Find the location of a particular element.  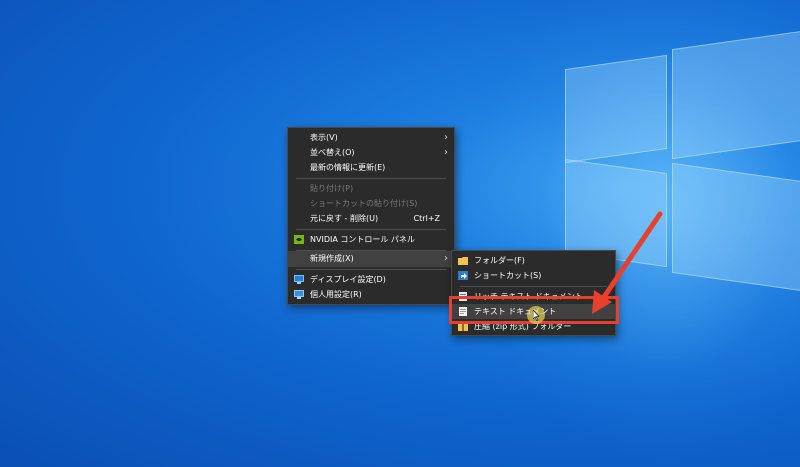

annotation-arrow is located at coordinates (627, 262).